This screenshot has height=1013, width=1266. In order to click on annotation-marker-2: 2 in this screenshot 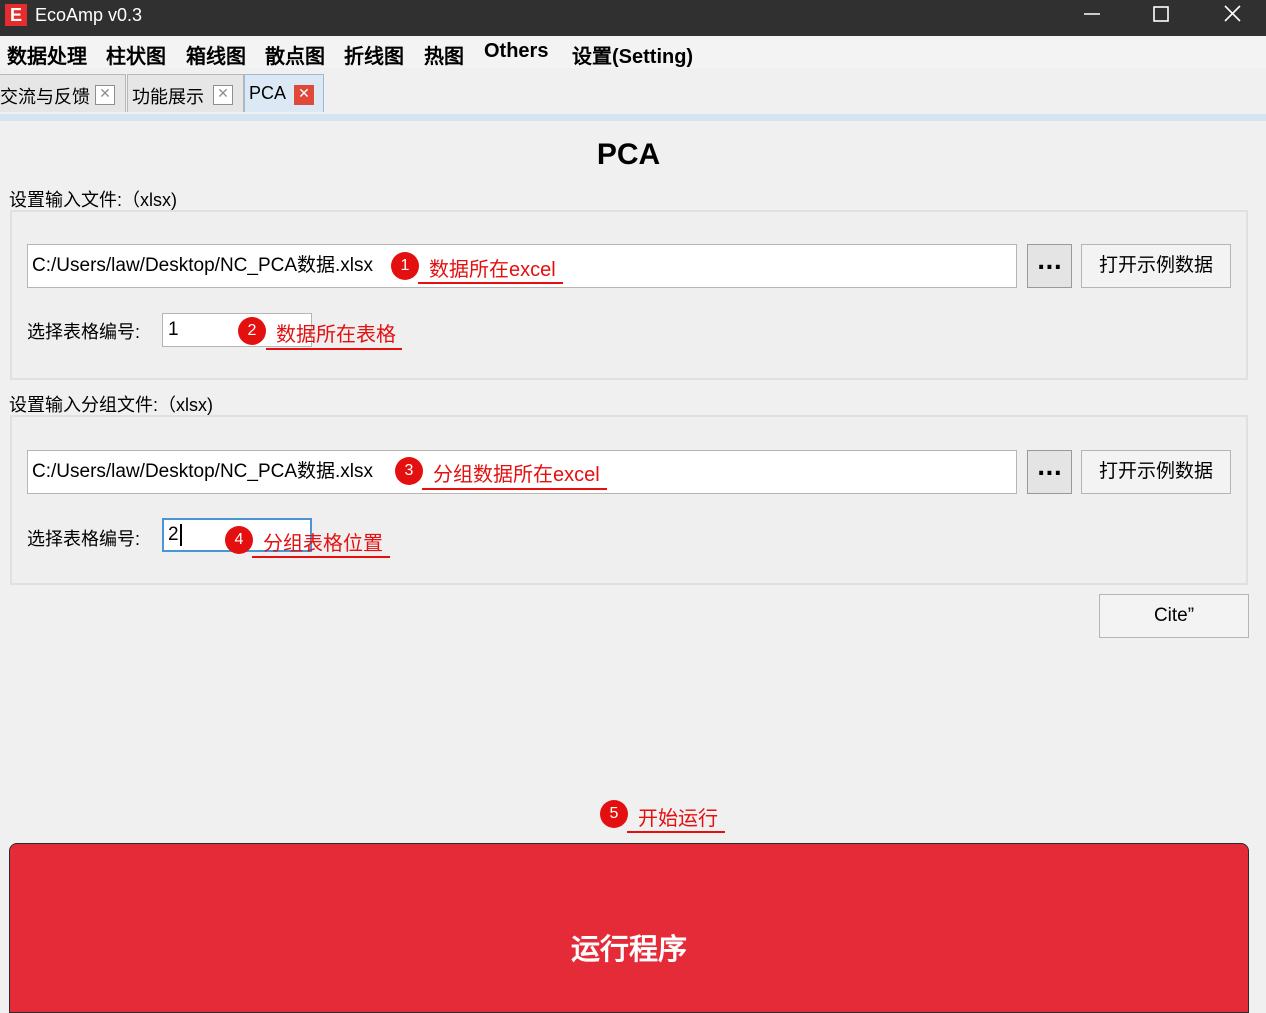, I will do `click(252, 331)`.